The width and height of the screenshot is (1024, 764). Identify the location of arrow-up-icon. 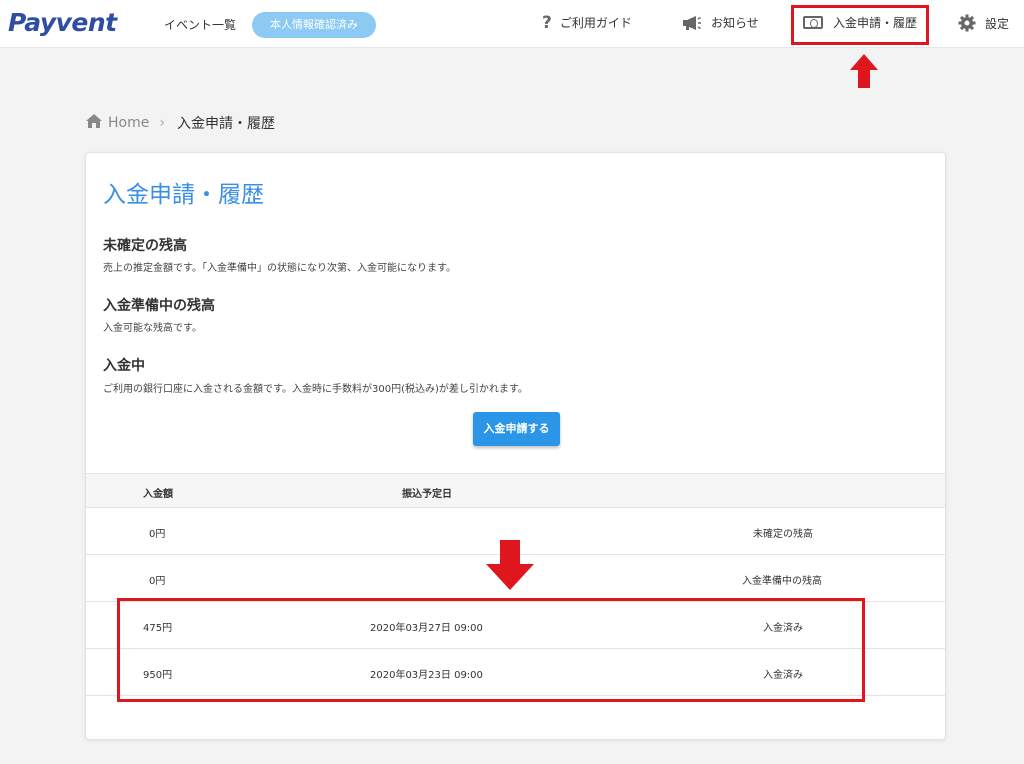
(864, 71).